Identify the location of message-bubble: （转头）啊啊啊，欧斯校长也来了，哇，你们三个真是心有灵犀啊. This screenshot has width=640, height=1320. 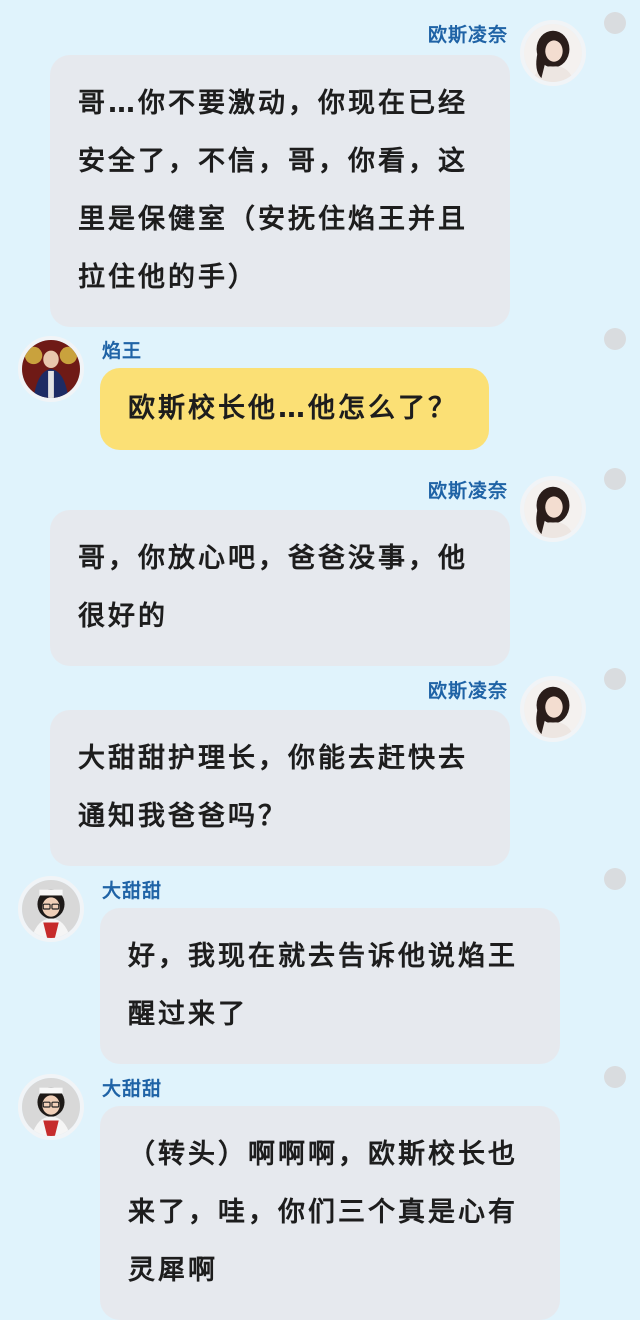
(330, 1213).